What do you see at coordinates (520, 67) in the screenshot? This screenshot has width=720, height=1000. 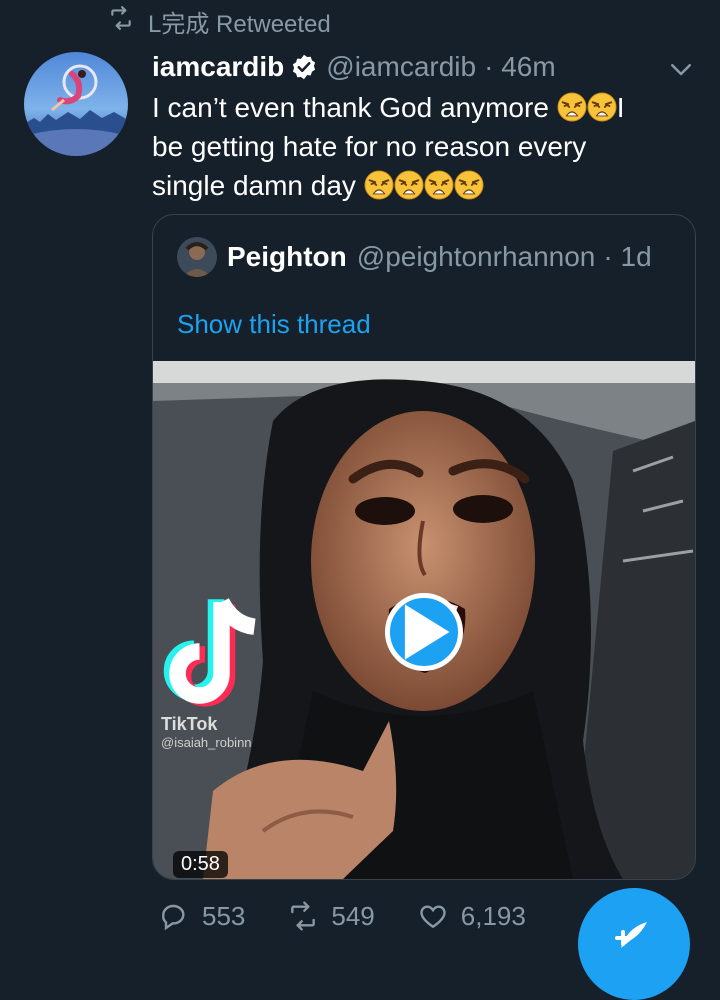 I see `tweet-timestamp: · 46m` at bounding box center [520, 67].